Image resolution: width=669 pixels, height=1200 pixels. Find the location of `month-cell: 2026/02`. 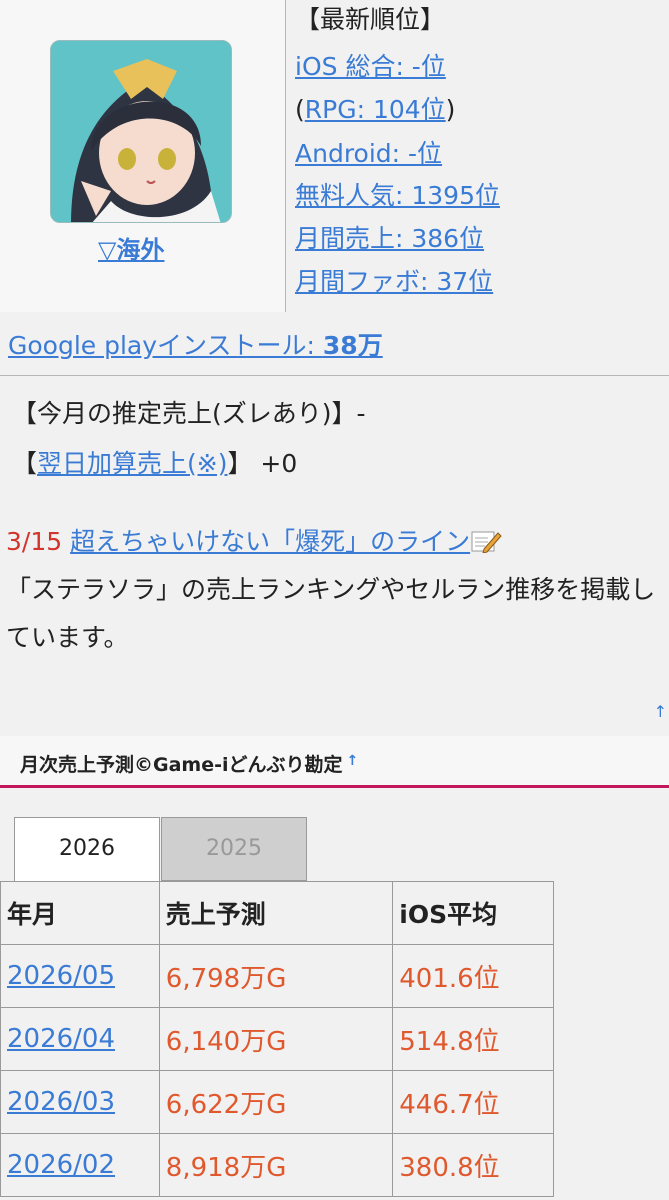

month-cell: 2026/02 is located at coordinates (80, 1165).